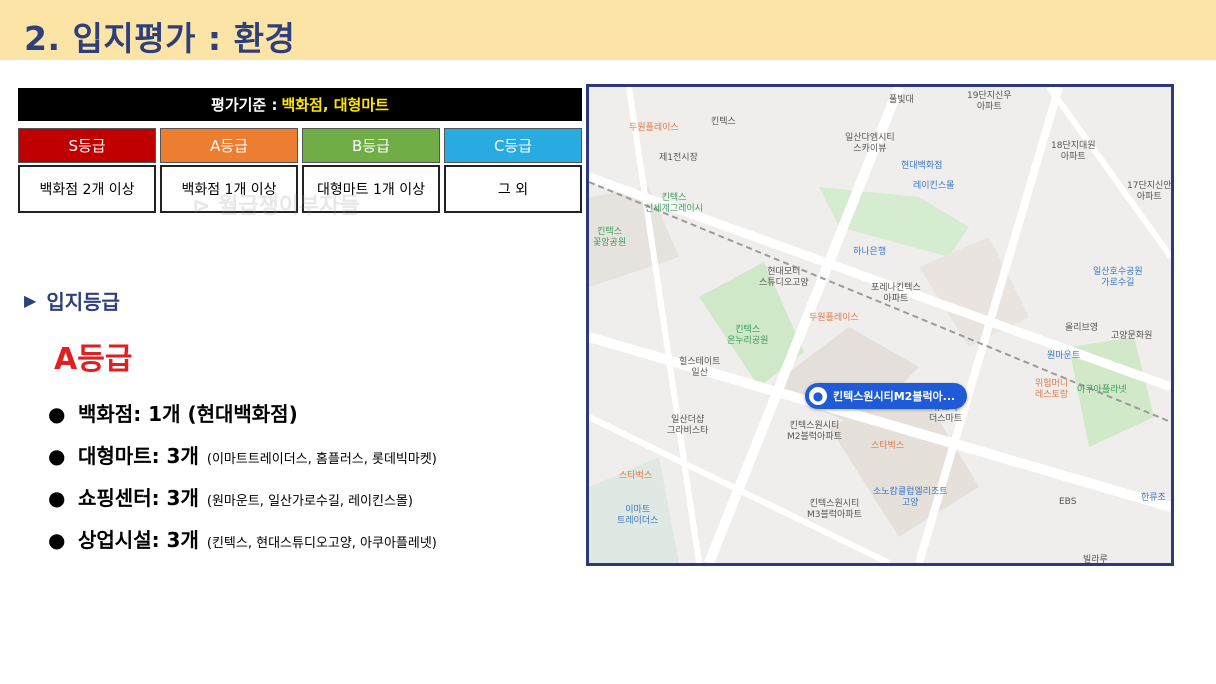 Image resolution: width=1216 pixels, height=684 pixels. I want to click on title-bar: 2. 입지평가 : 환경, so click(608, 30).